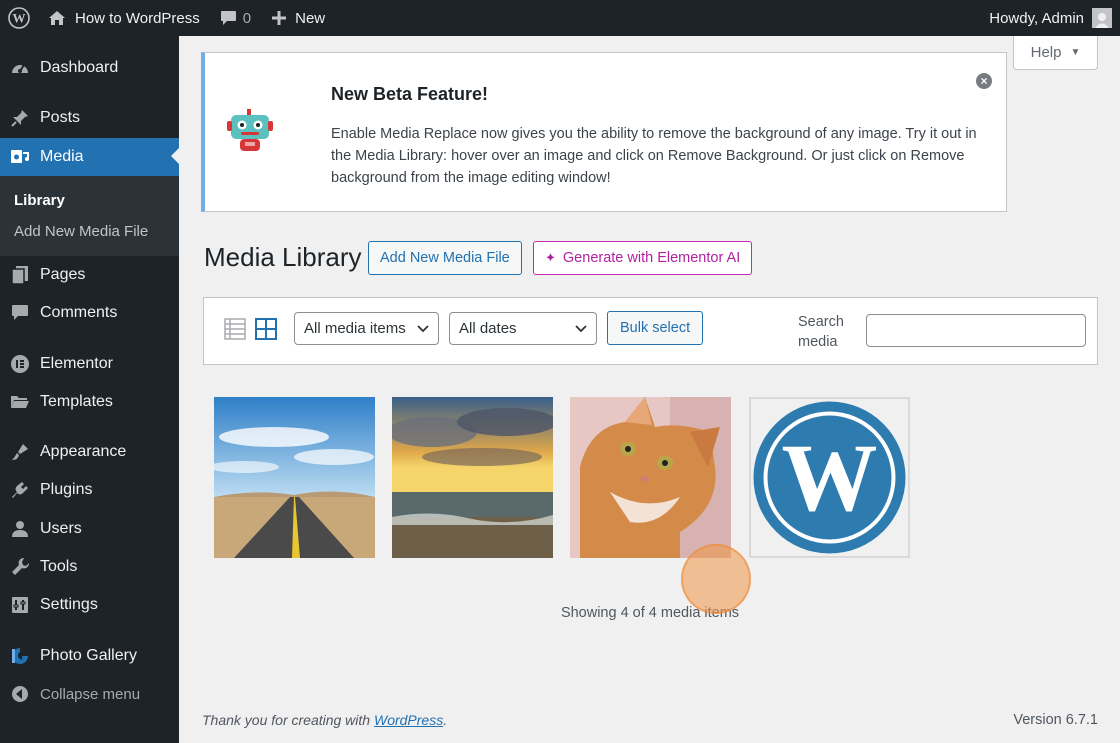  Describe the element at coordinates (89, 157) in the screenshot. I see `menu-media: Media` at that location.